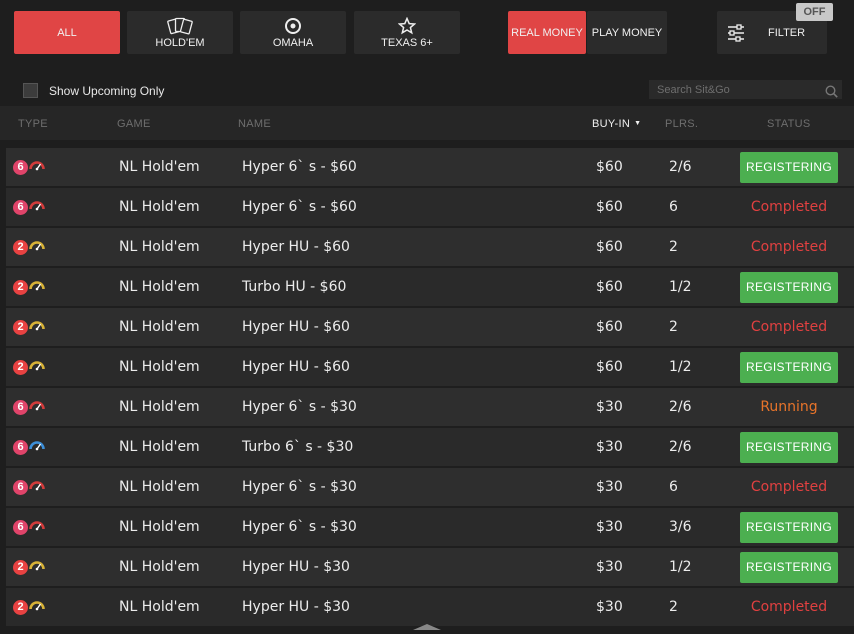  Describe the element at coordinates (745, 89) in the screenshot. I see `search-input` at that location.